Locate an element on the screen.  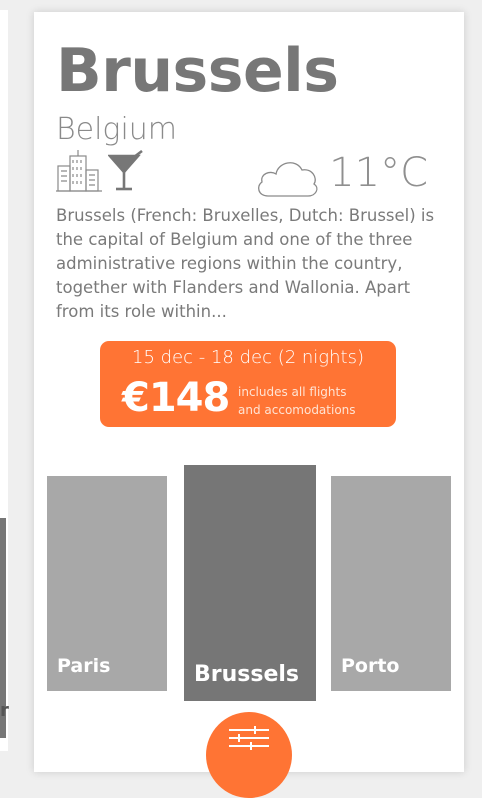
cocktail-icon is located at coordinates (125, 172).